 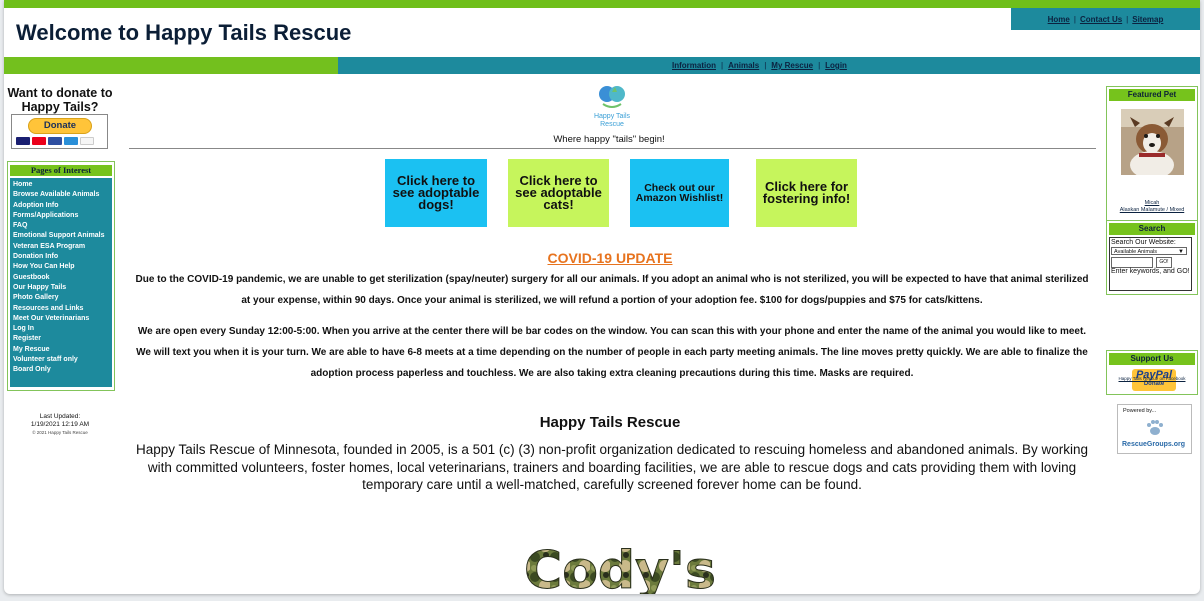 I want to click on divider, so click(x=612, y=148).